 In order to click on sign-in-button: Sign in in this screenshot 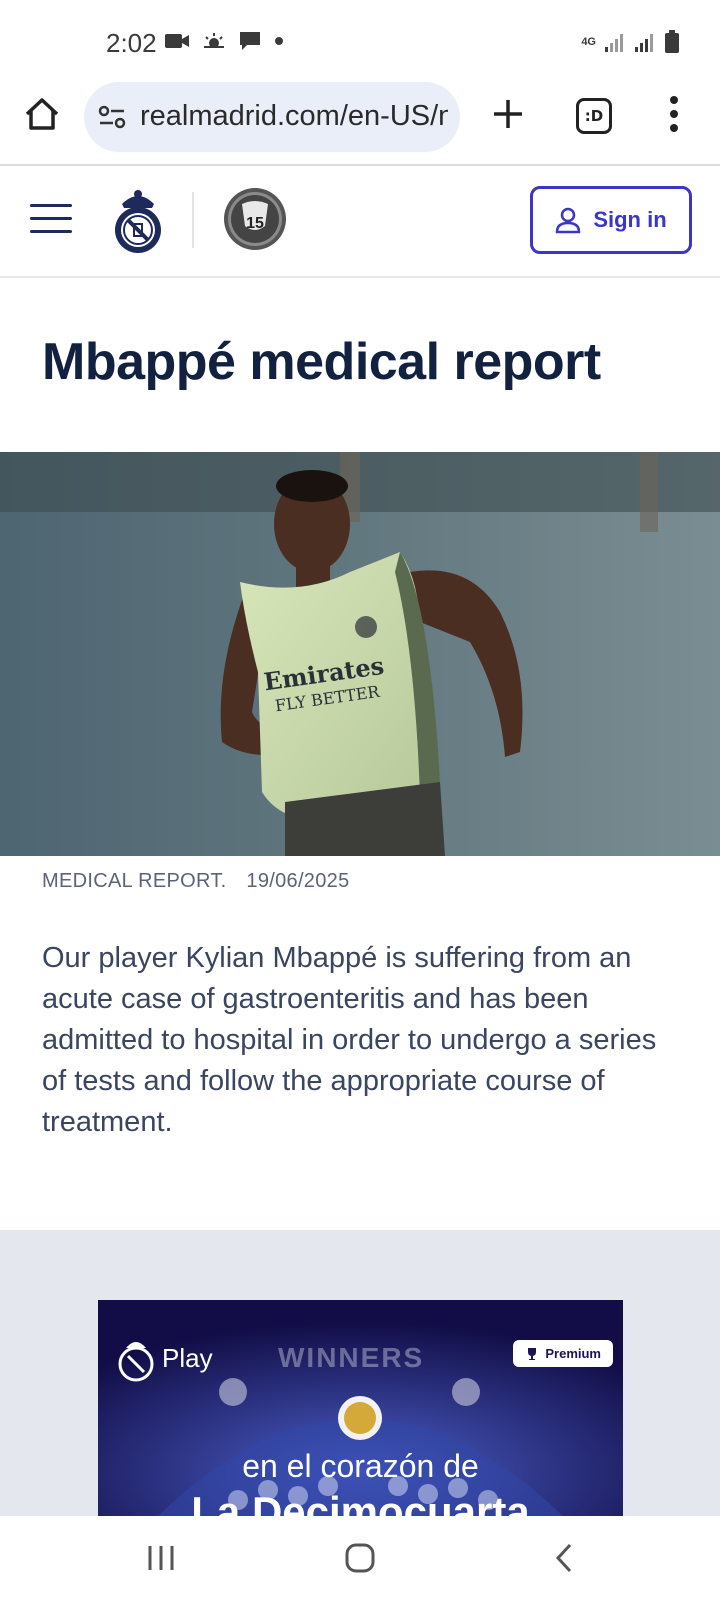, I will do `click(611, 220)`.